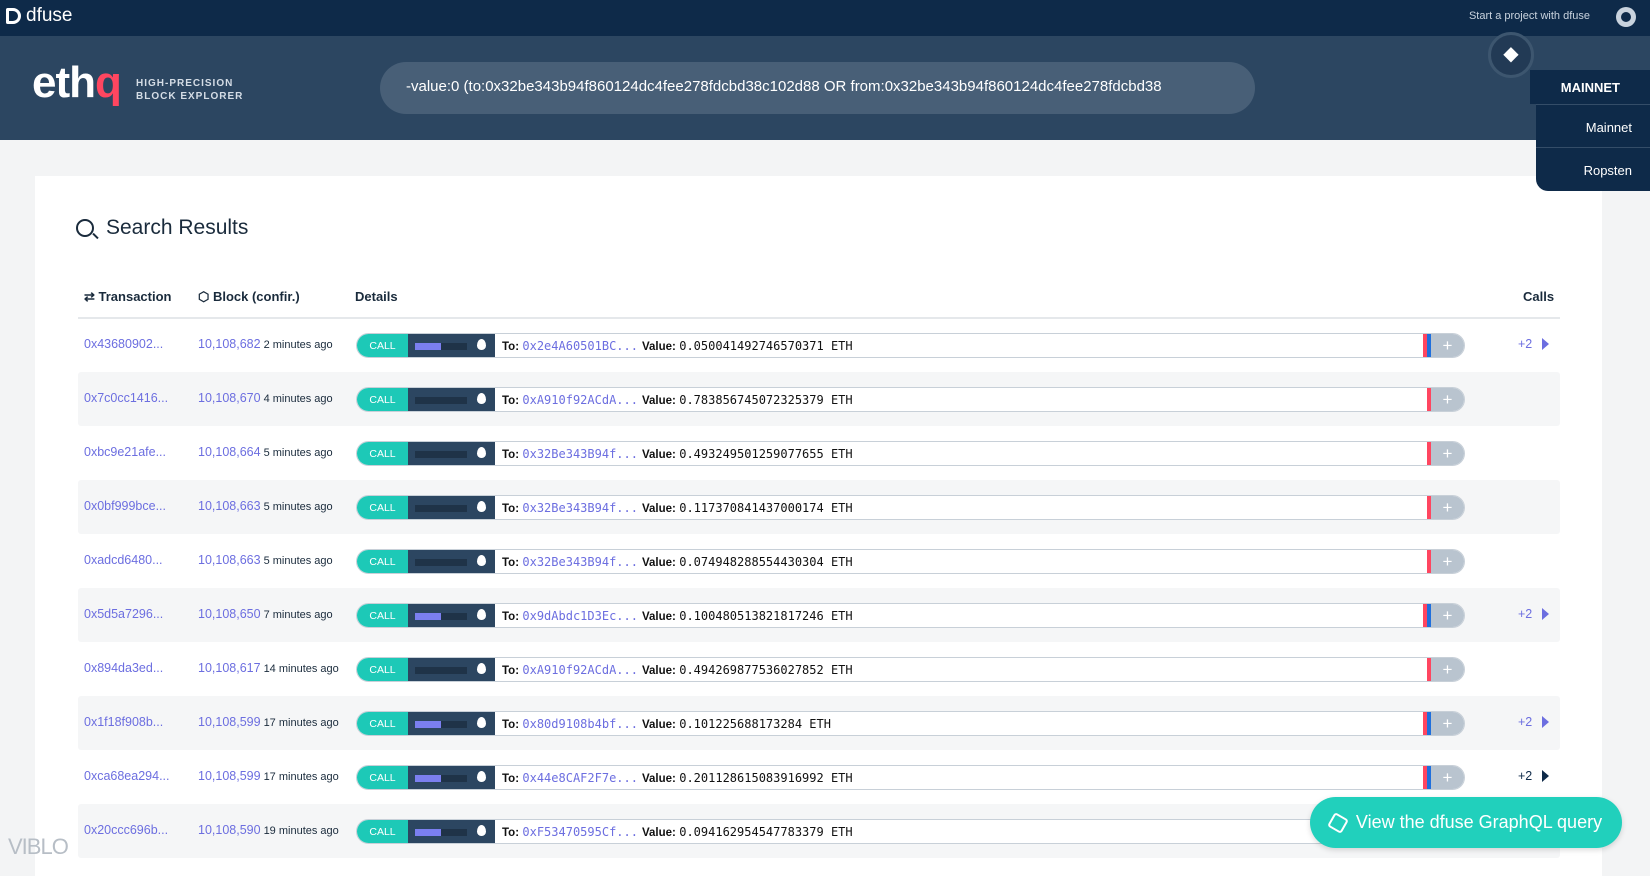 This screenshot has height=876, width=1650. Describe the element at coordinates (229, 614) in the screenshot. I see `block-link: 10,108,650` at that location.